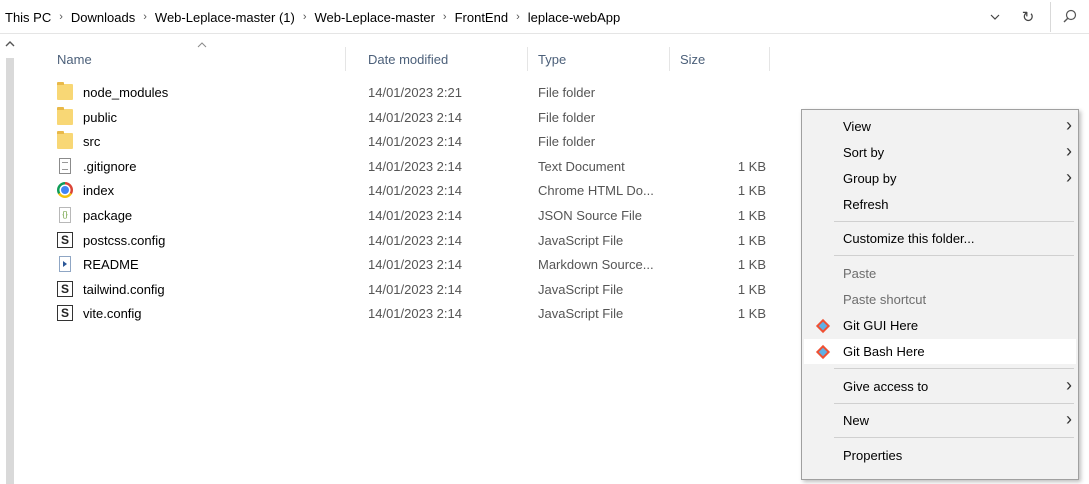 Image resolution: width=1089 pixels, height=484 pixels. I want to click on column-header-type: Type, so click(599, 59).